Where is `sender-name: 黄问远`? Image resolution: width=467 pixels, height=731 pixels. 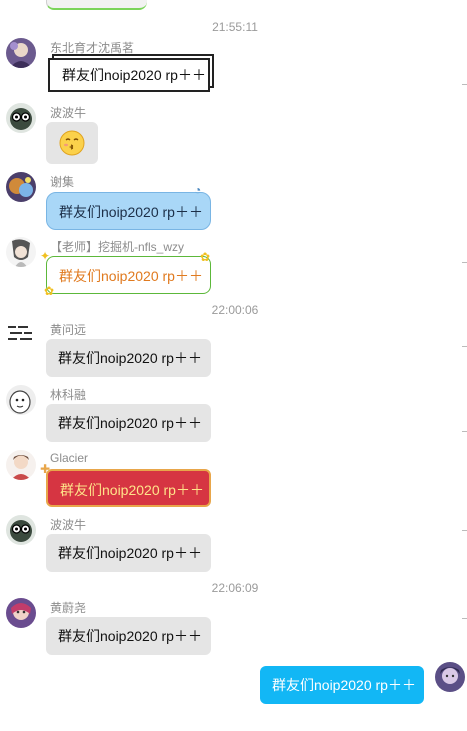
sender-name: 黄问远 is located at coordinates (68, 330).